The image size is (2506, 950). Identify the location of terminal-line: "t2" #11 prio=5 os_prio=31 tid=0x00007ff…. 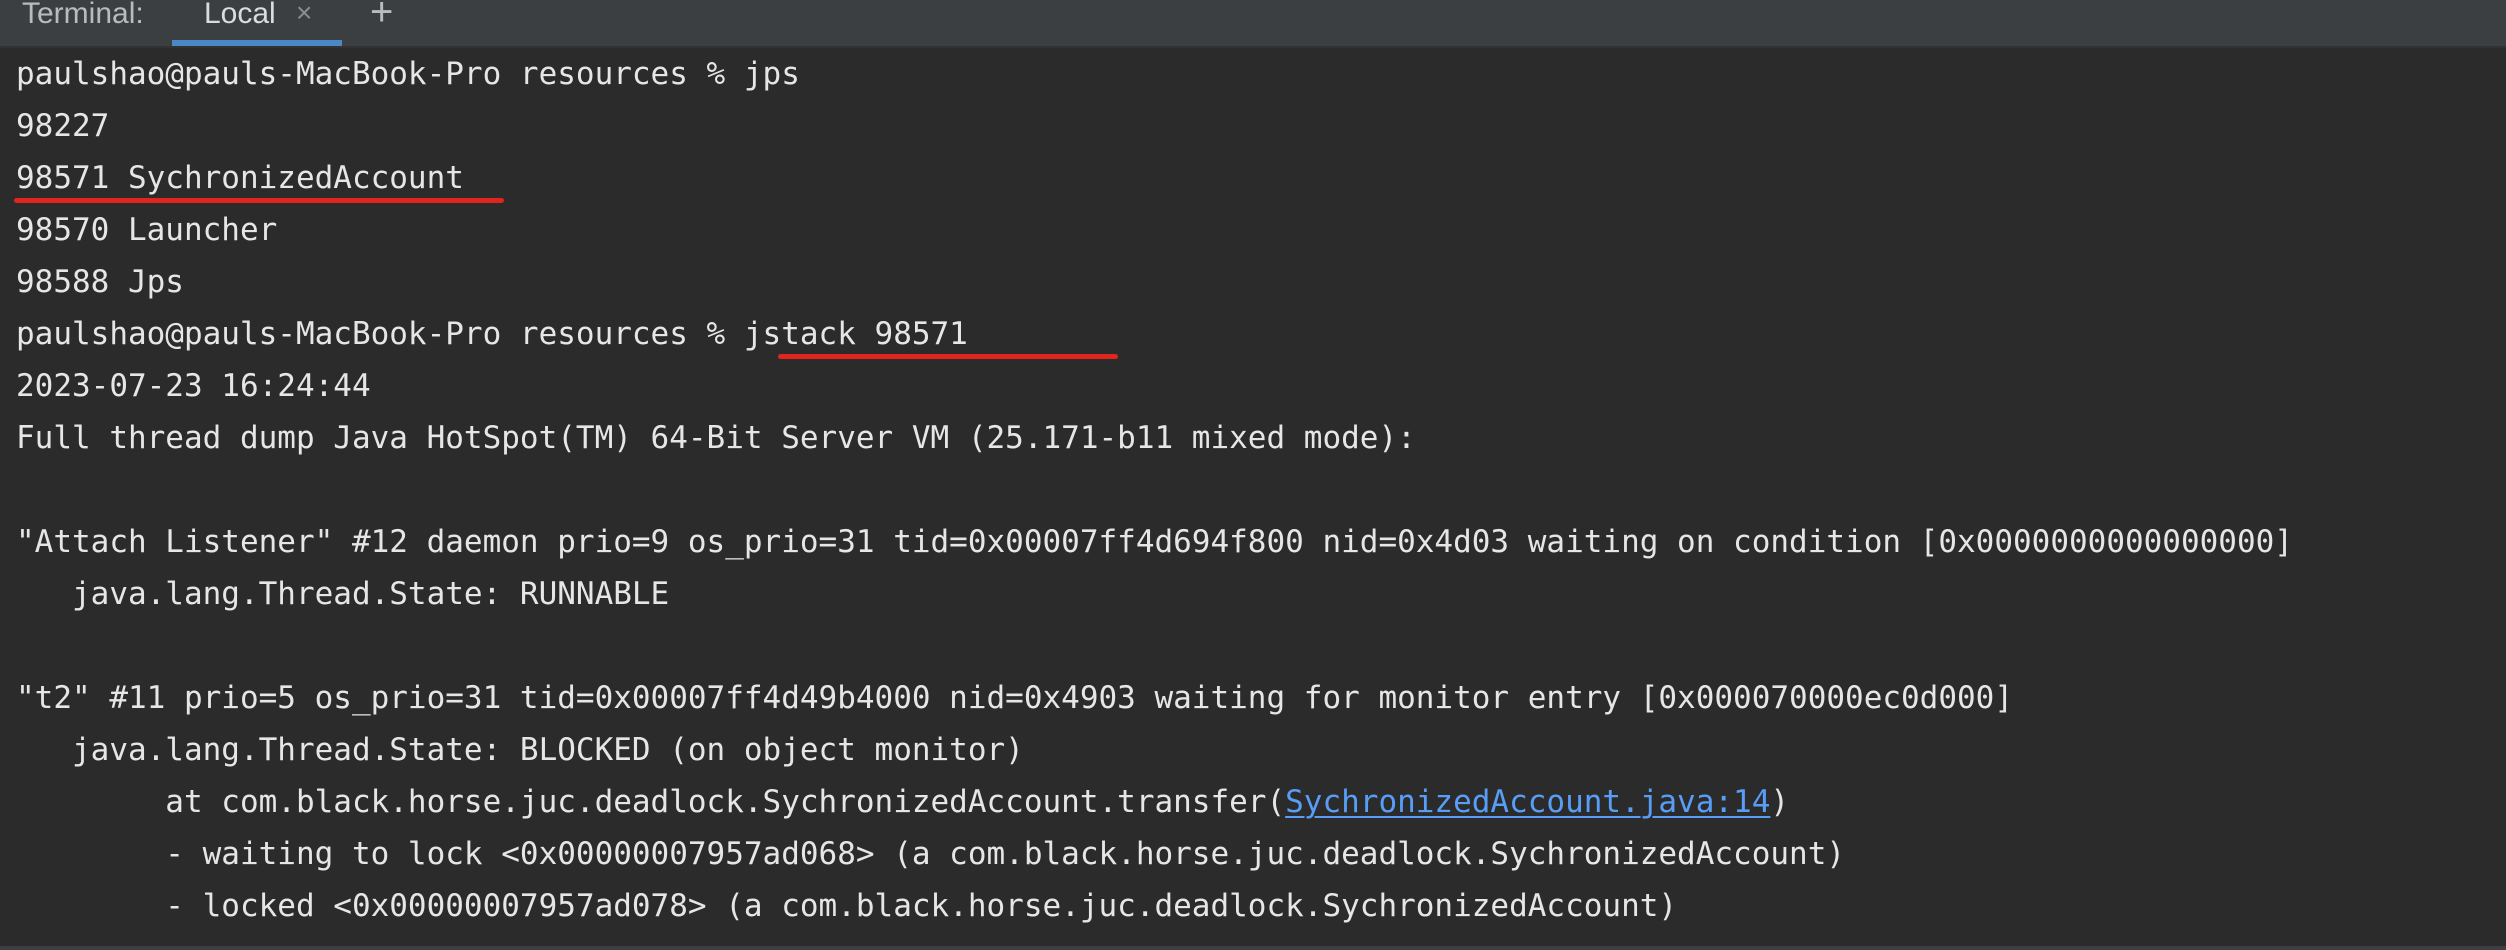
(1015, 698).